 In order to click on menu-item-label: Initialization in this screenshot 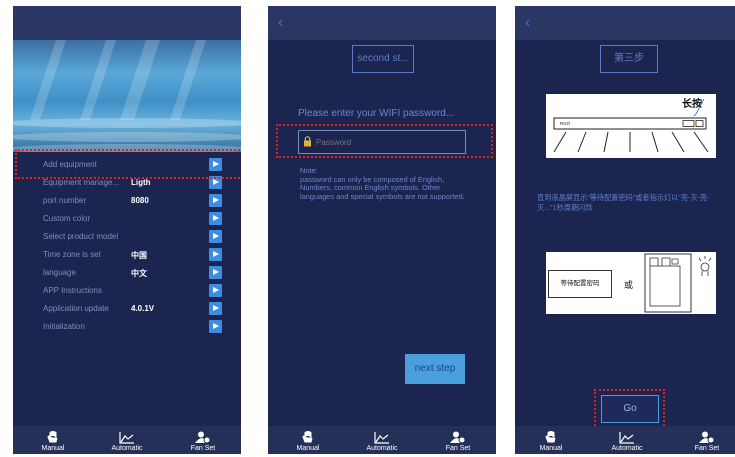, I will do `click(64, 326)`.